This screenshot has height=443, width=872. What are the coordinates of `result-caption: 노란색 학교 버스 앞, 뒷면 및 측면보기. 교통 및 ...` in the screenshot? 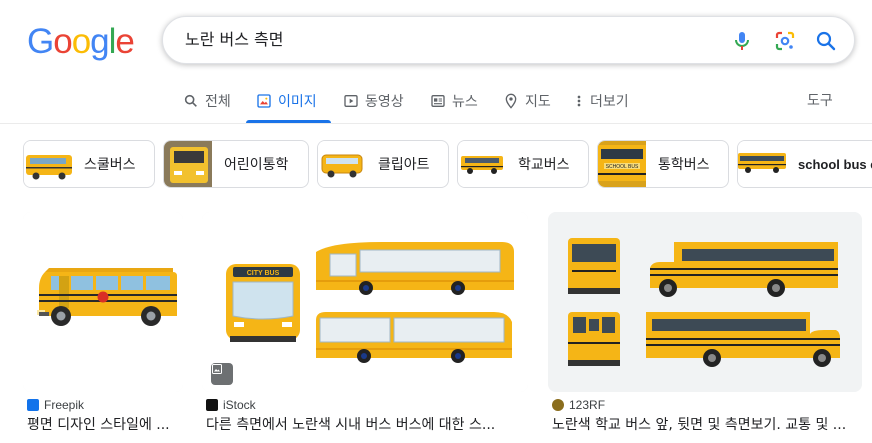 It's located at (707, 424).